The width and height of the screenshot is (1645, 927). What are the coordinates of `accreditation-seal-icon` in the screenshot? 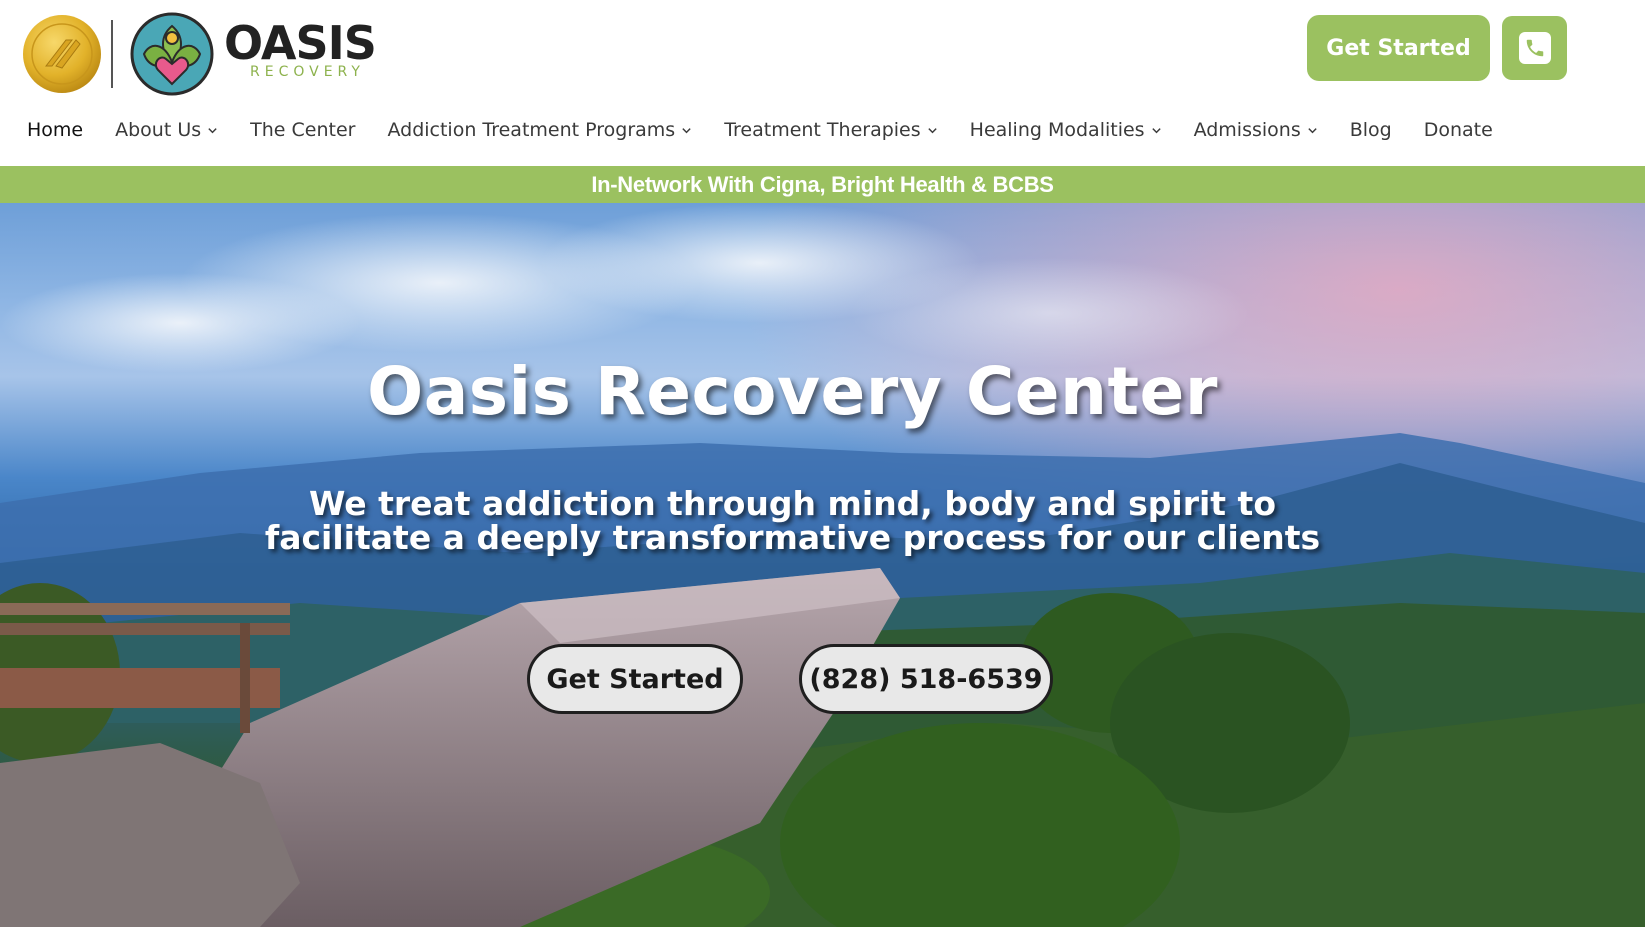 It's located at (62, 54).